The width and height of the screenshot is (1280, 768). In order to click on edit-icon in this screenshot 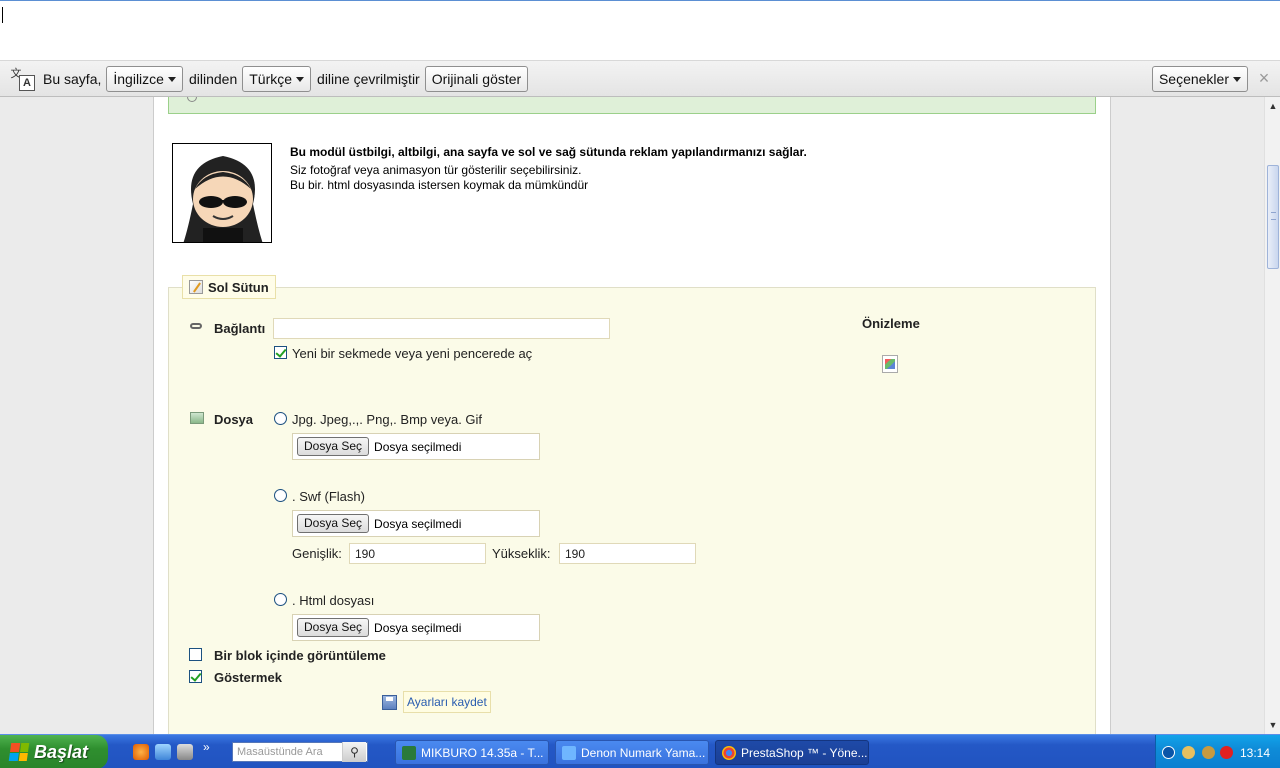, I will do `click(196, 287)`.